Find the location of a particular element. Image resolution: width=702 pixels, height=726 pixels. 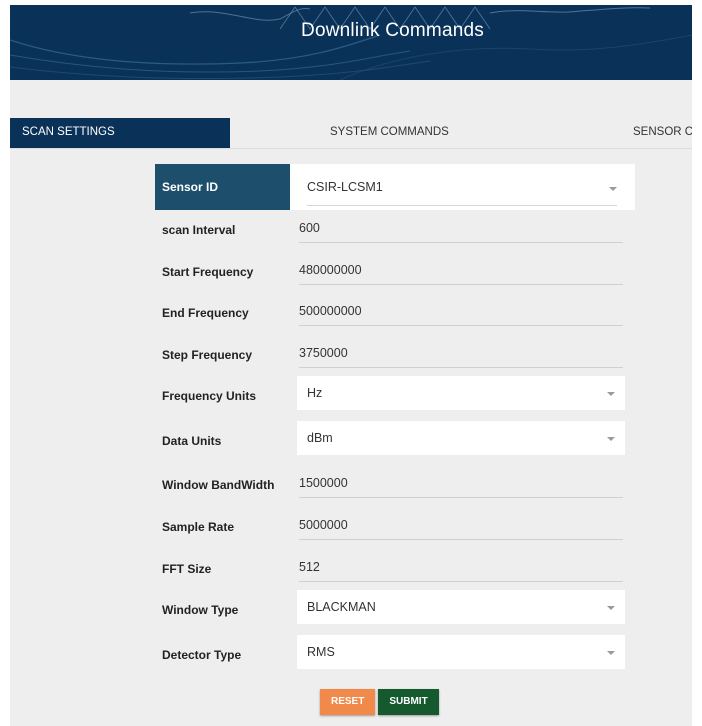

sample-rate-row: Sample Rate 5000000 is located at coordinates (395, 528).